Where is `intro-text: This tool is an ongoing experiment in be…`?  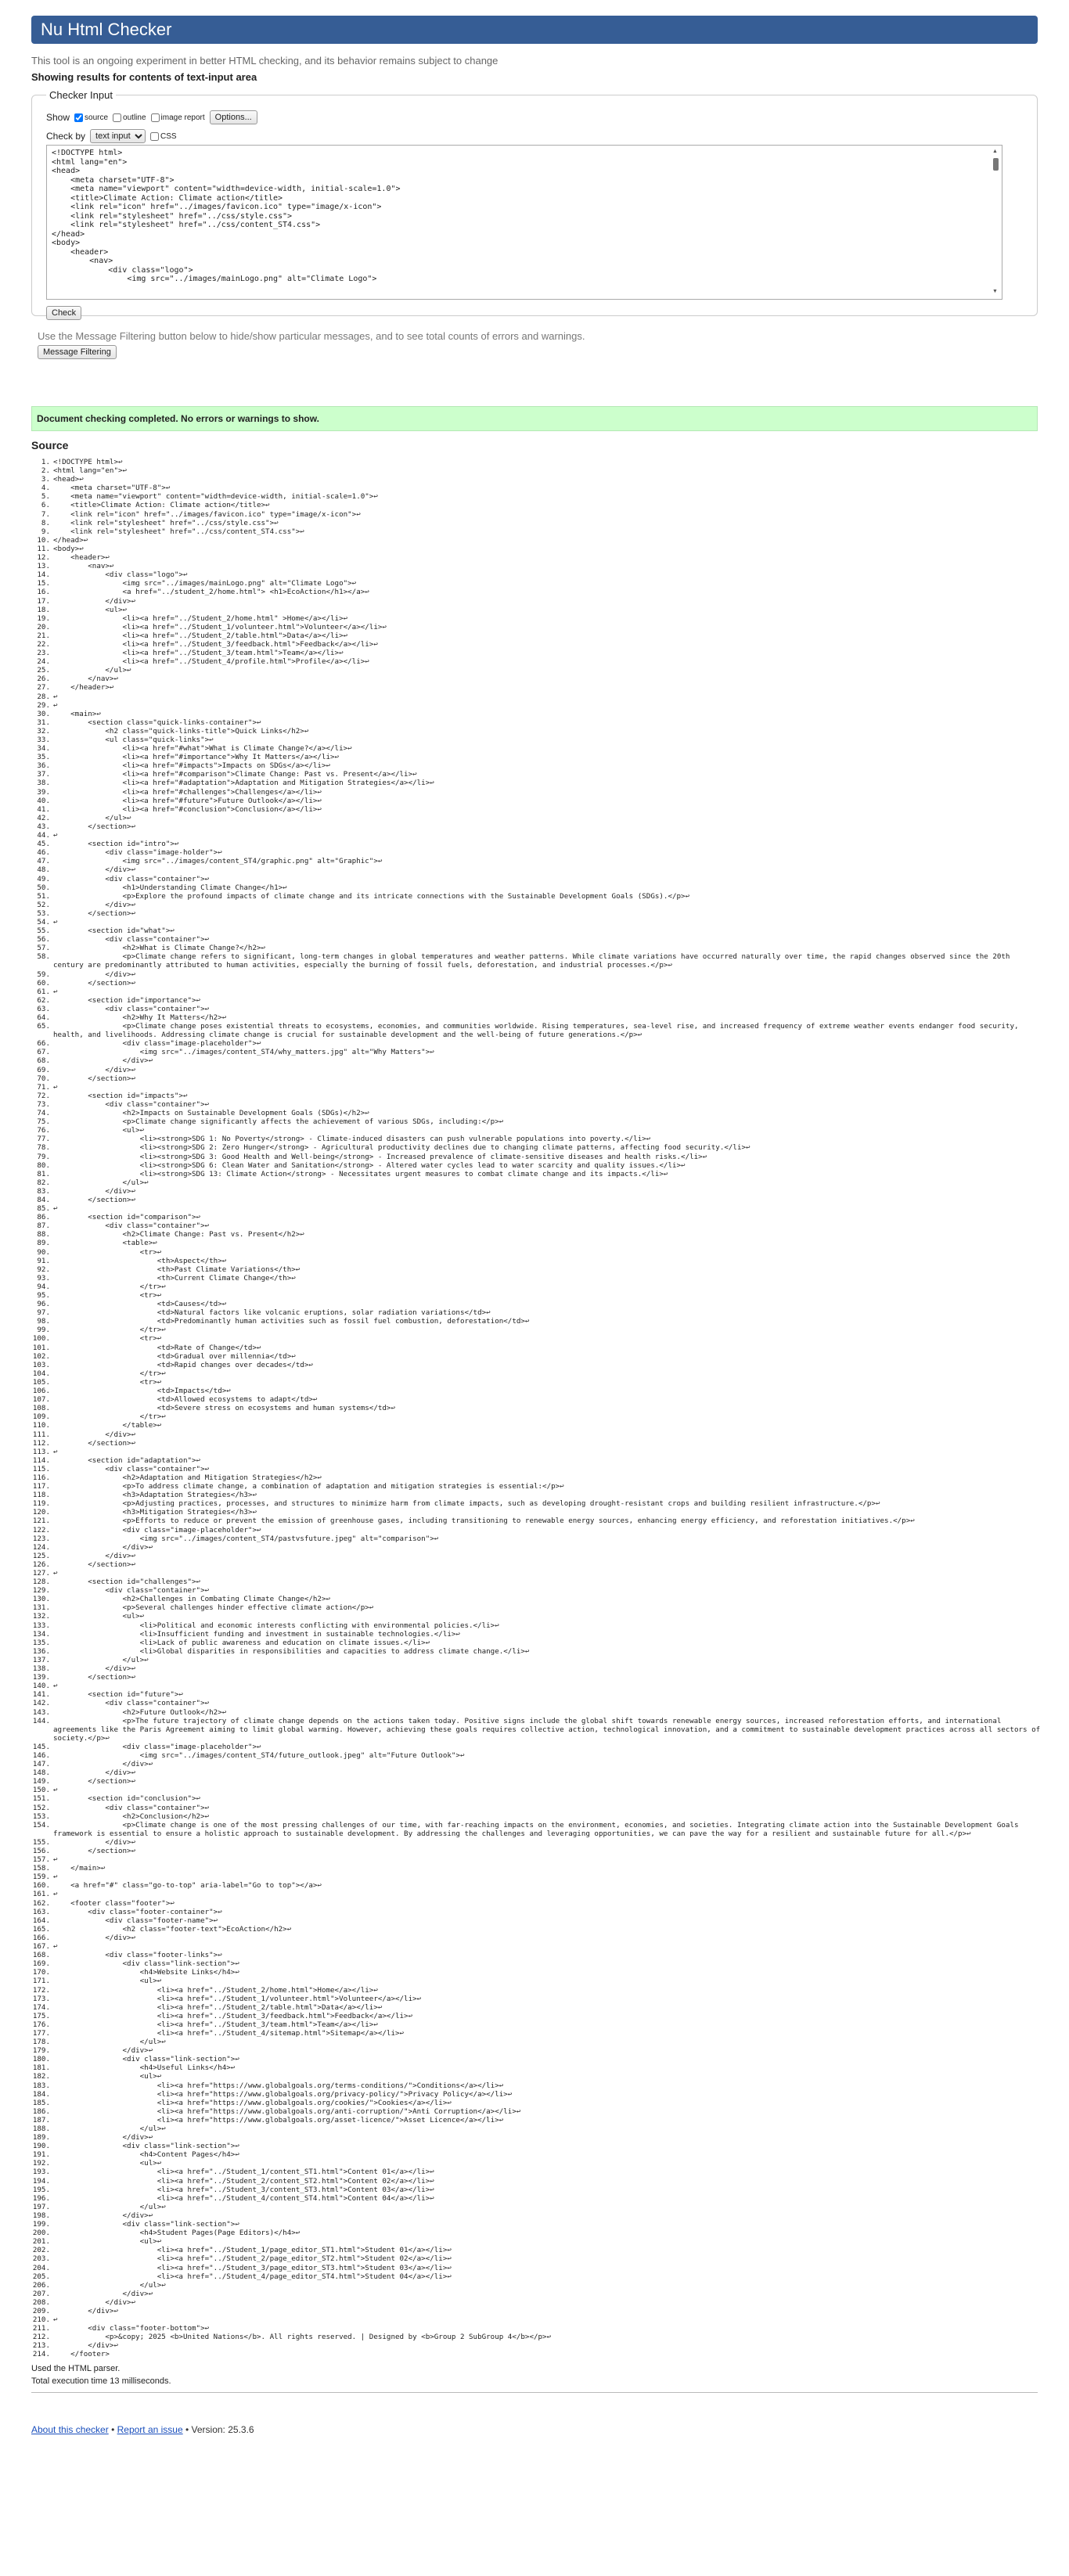 intro-text: This tool is an ongoing experiment in be… is located at coordinates (265, 61).